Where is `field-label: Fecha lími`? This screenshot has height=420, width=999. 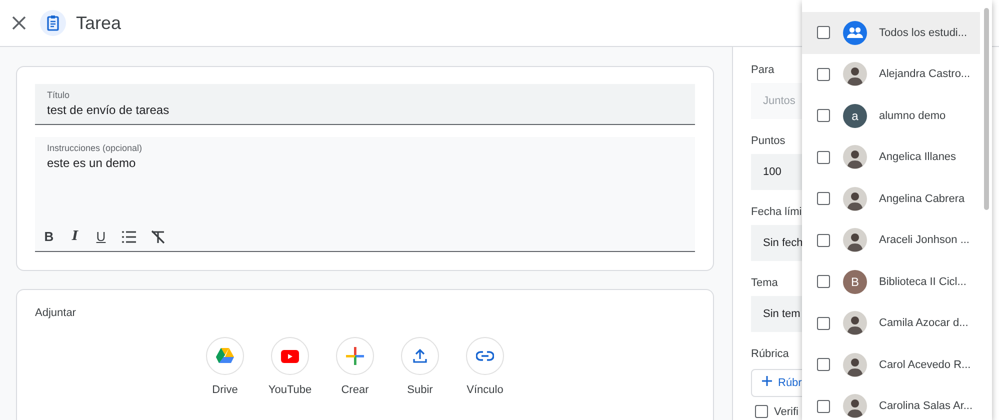 field-label: Fecha lími is located at coordinates (776, 212).